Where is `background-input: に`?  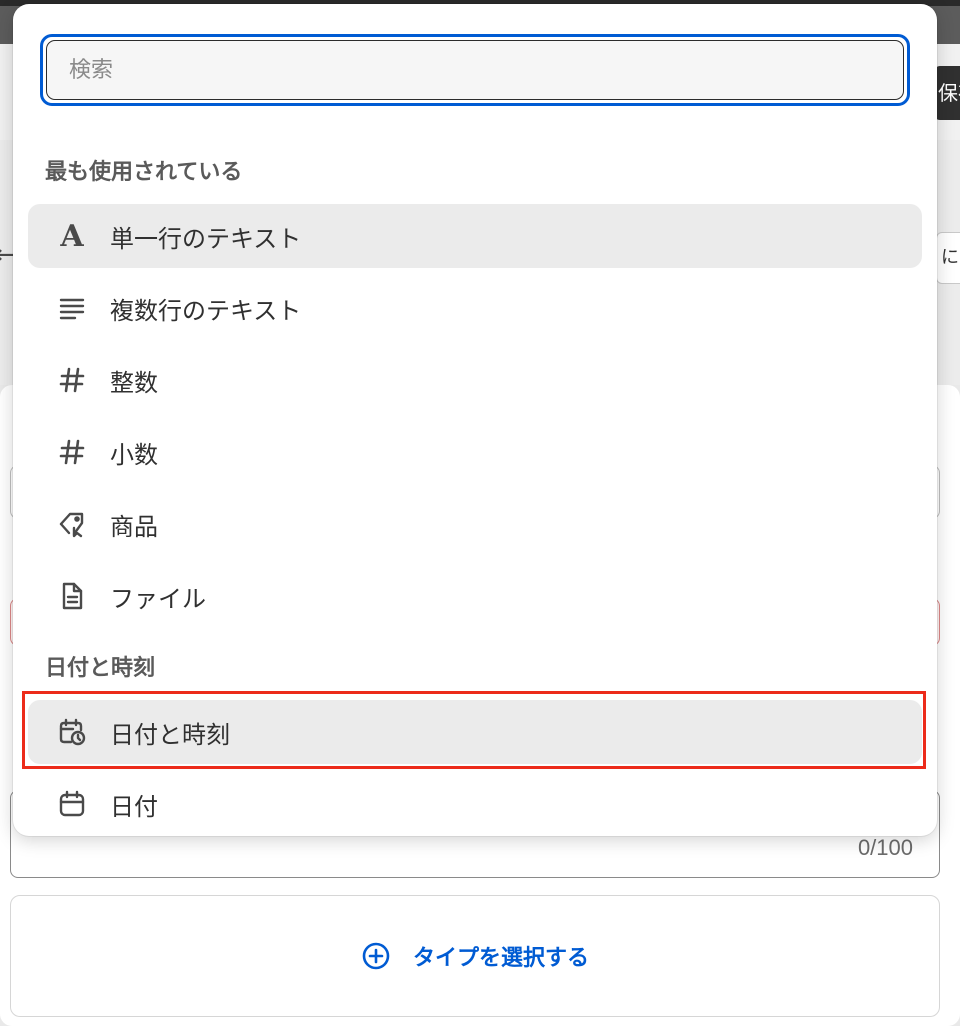
background-input: に is located at coordinates (948, 258).